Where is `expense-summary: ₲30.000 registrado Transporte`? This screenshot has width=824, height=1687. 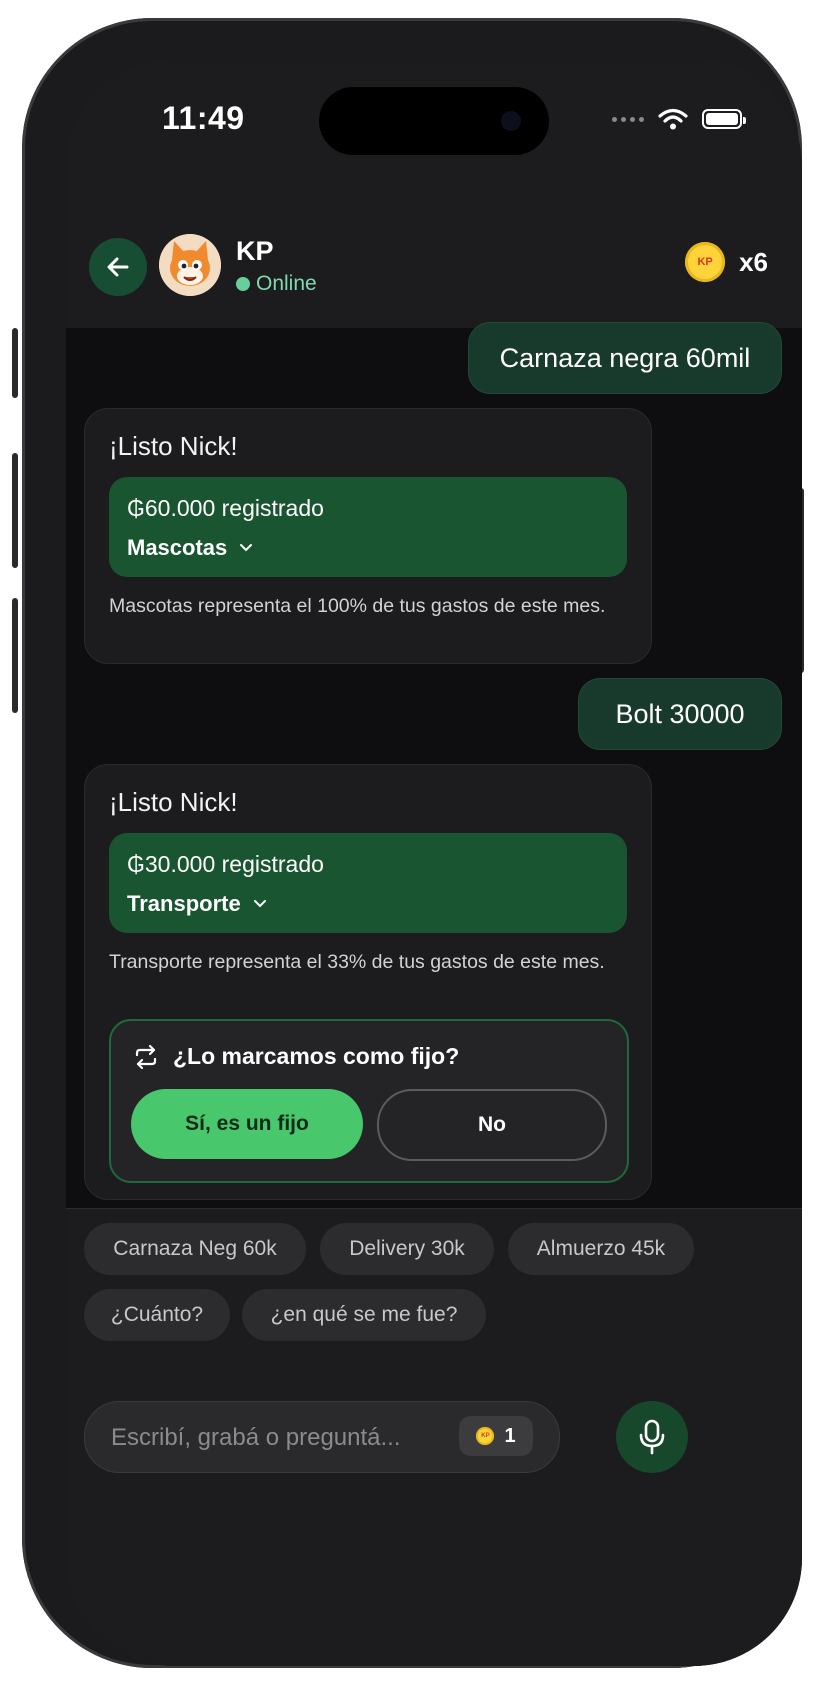
expense-summary: ₲30.000 registrado Transporte is located at coordinates (368, 883).